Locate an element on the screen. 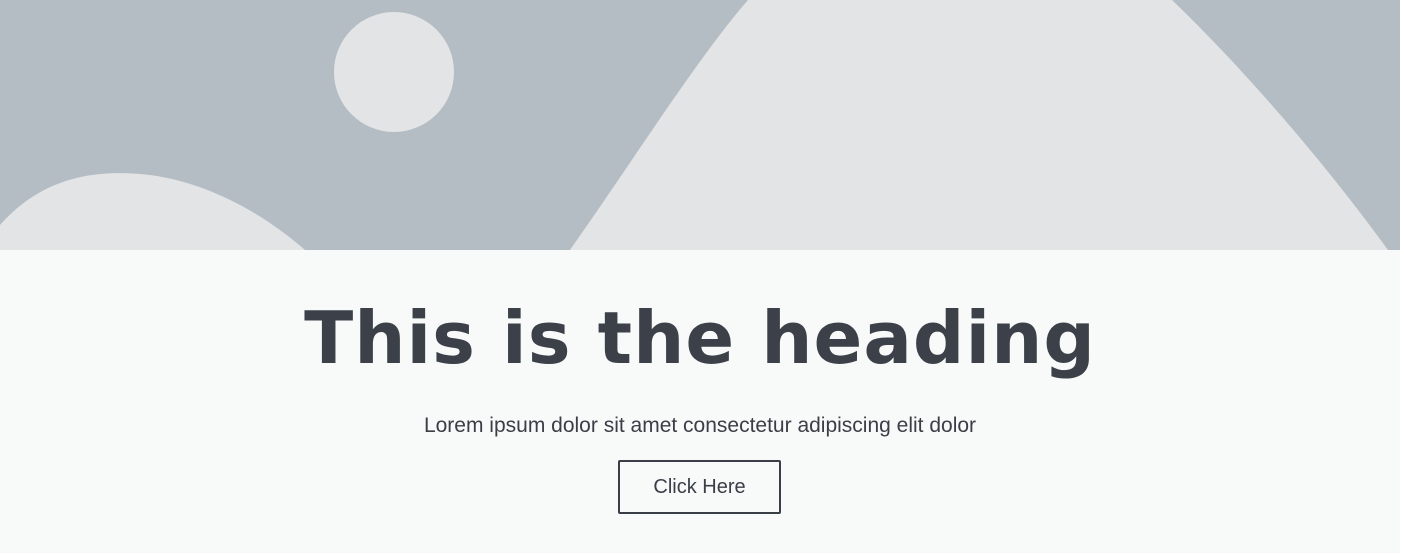 This screenshot has width=1404, height=554. page-heading: This is the heading is located at coordinates (700, 338).